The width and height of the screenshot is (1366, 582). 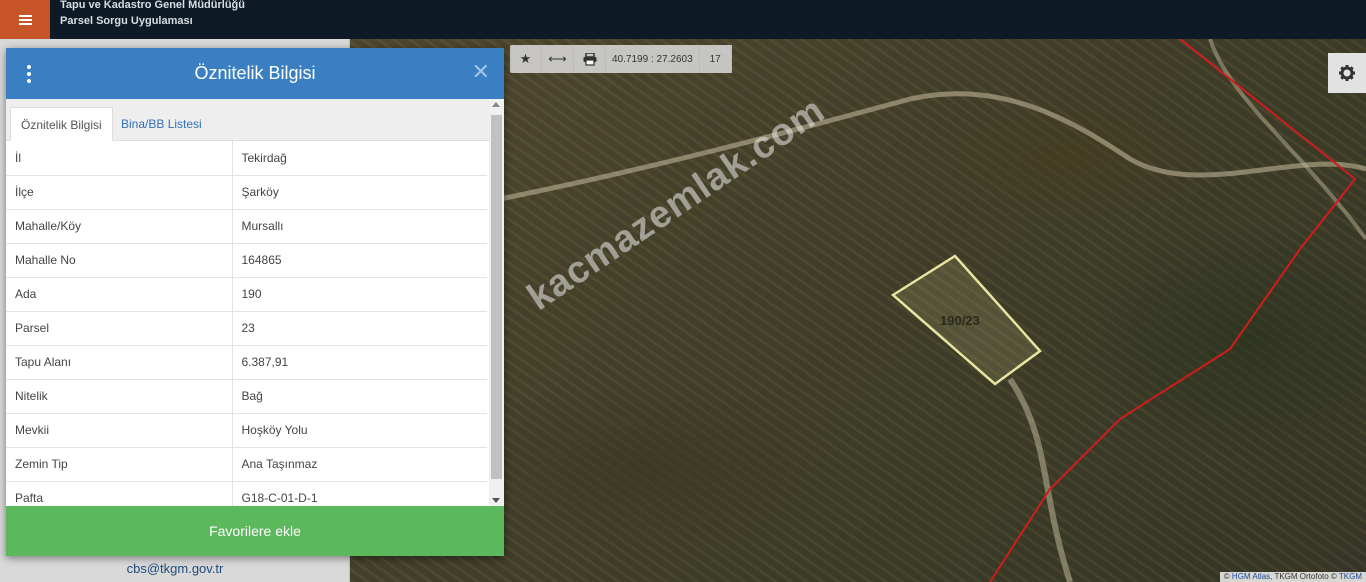 I want to click on add-to-favorites-button: Favorilere ekle, so click(x=255, y=531).